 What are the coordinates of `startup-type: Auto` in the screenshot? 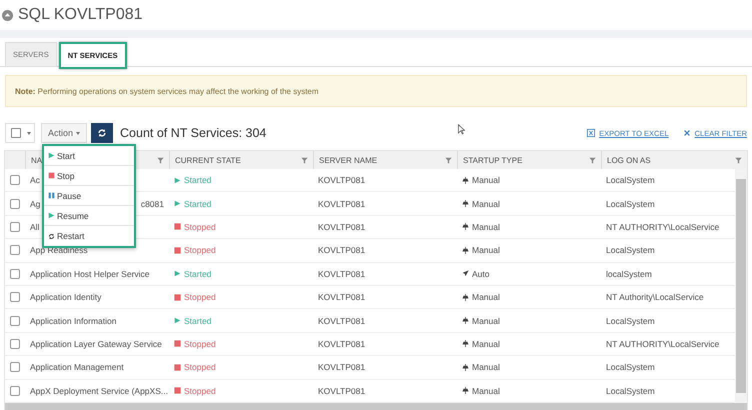 It's located at (481, 273).